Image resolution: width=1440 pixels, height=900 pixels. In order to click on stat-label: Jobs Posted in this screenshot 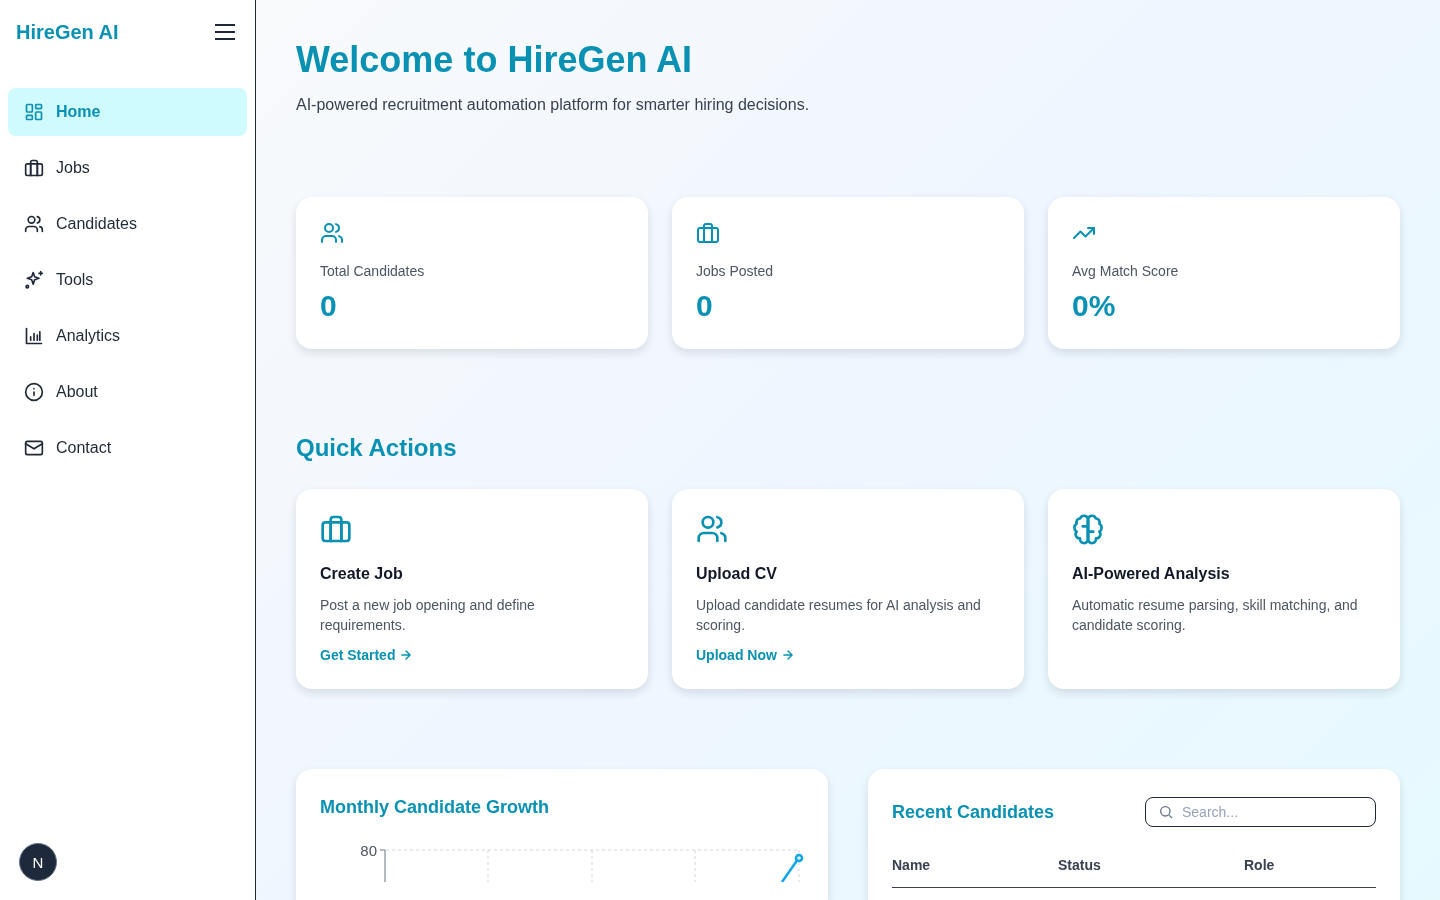, I will do `click(735, 271)`.